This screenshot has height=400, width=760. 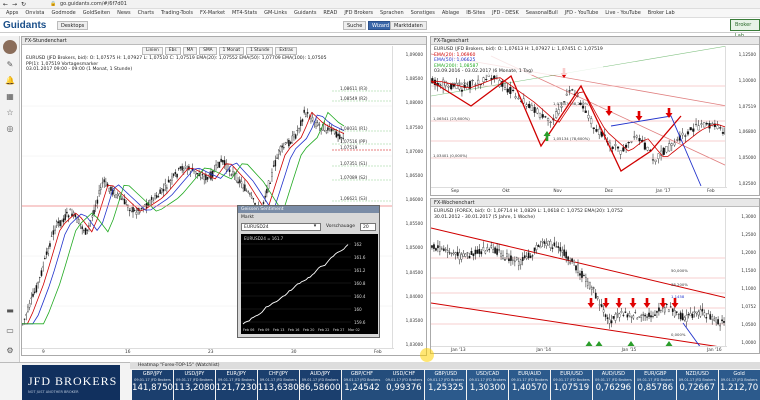 What do you see at coordinates (423, 13) in the screenshot?
I see `bookmark-item: Sonstiges` at bounding box center [423, 13].